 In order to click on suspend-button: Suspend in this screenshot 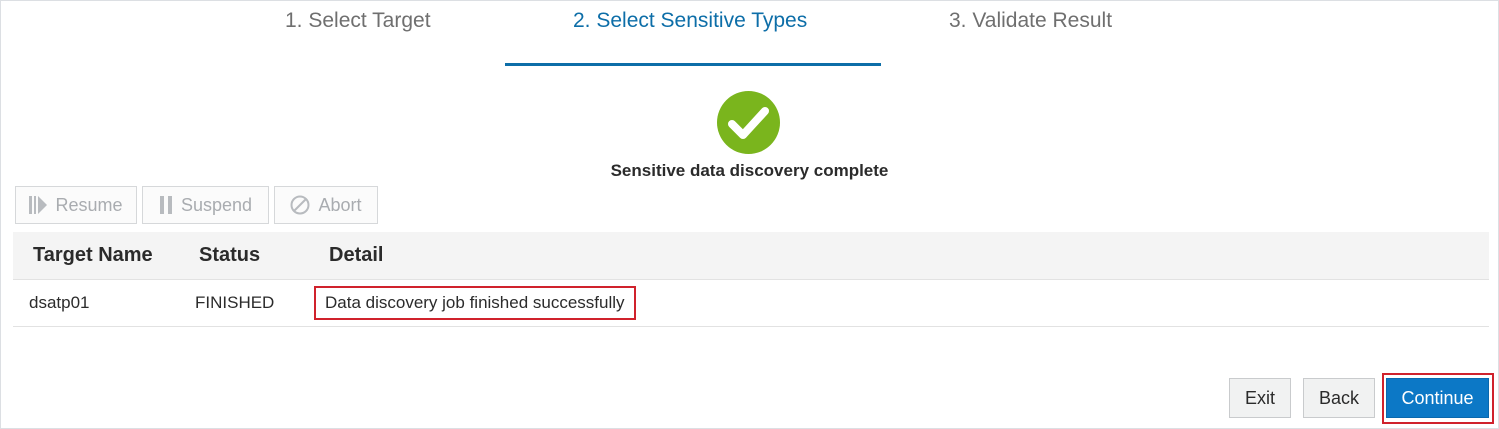, I will do `click(205, 205)`.